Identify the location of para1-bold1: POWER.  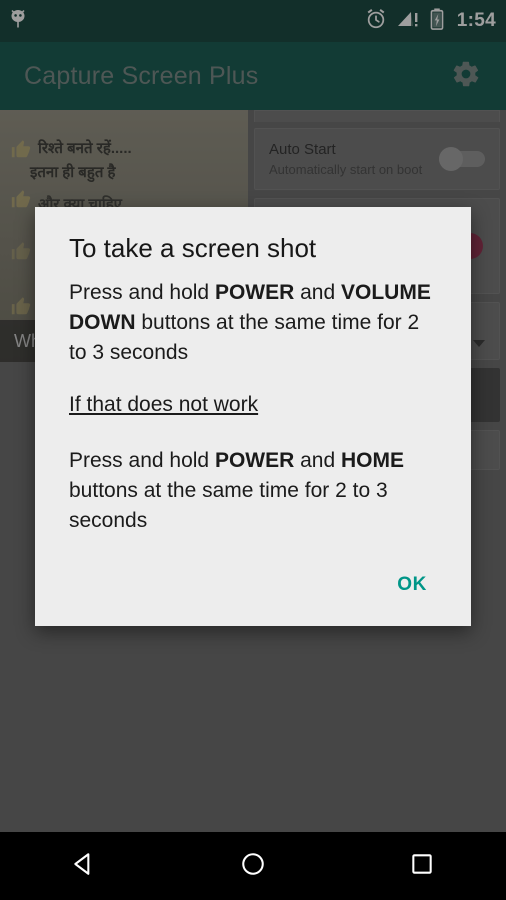
(254, 292).